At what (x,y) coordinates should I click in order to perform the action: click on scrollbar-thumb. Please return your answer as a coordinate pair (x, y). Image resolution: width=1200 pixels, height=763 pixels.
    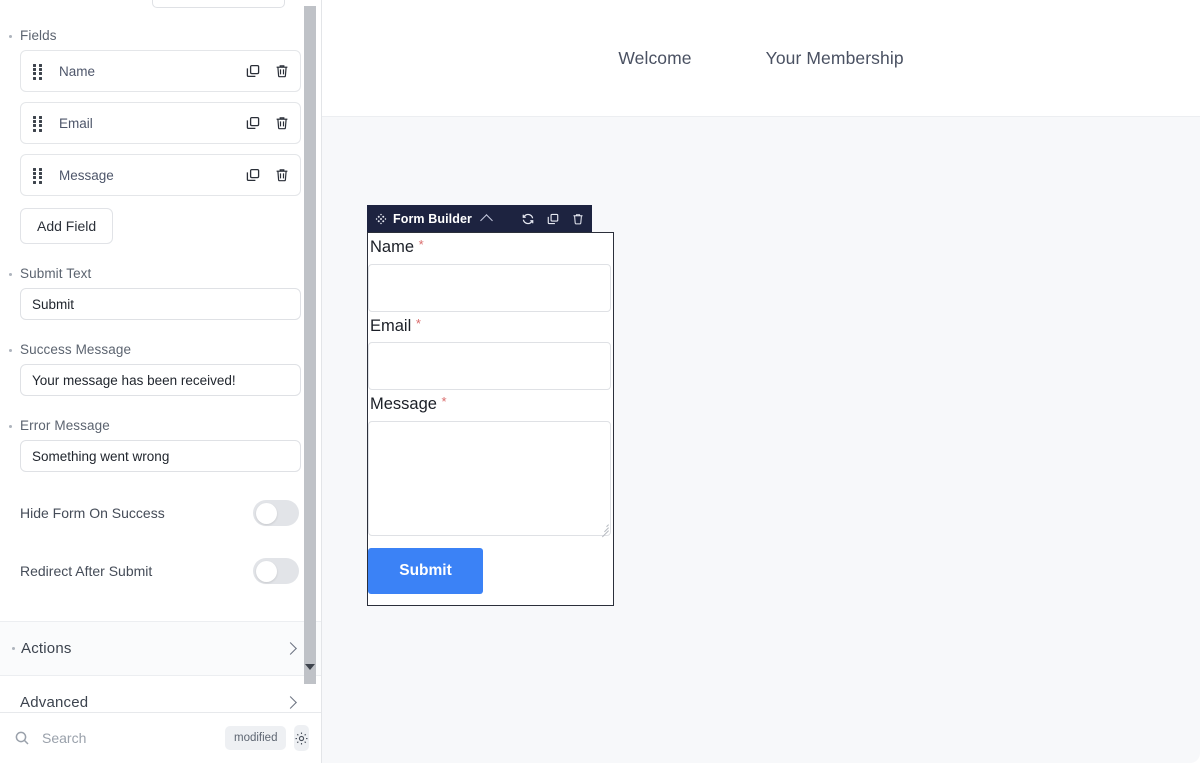
    Looking at the image, I should click on (310, 345).